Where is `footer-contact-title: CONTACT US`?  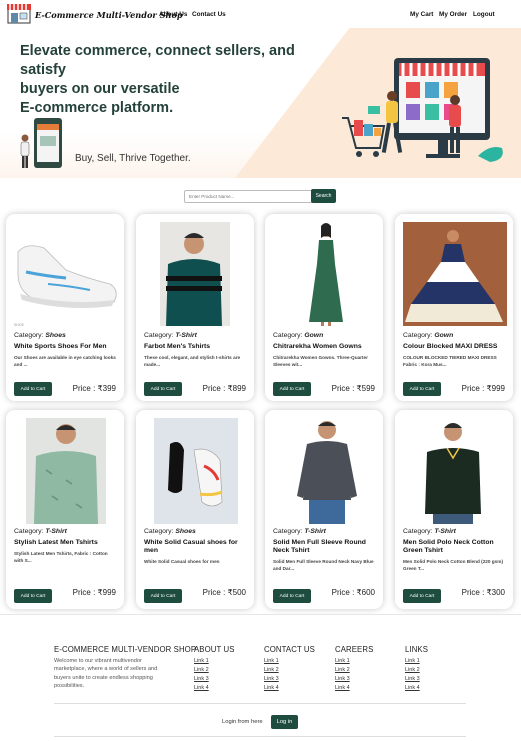
footer-contact-title: CONTACT US is located at coordinates (289, 649).